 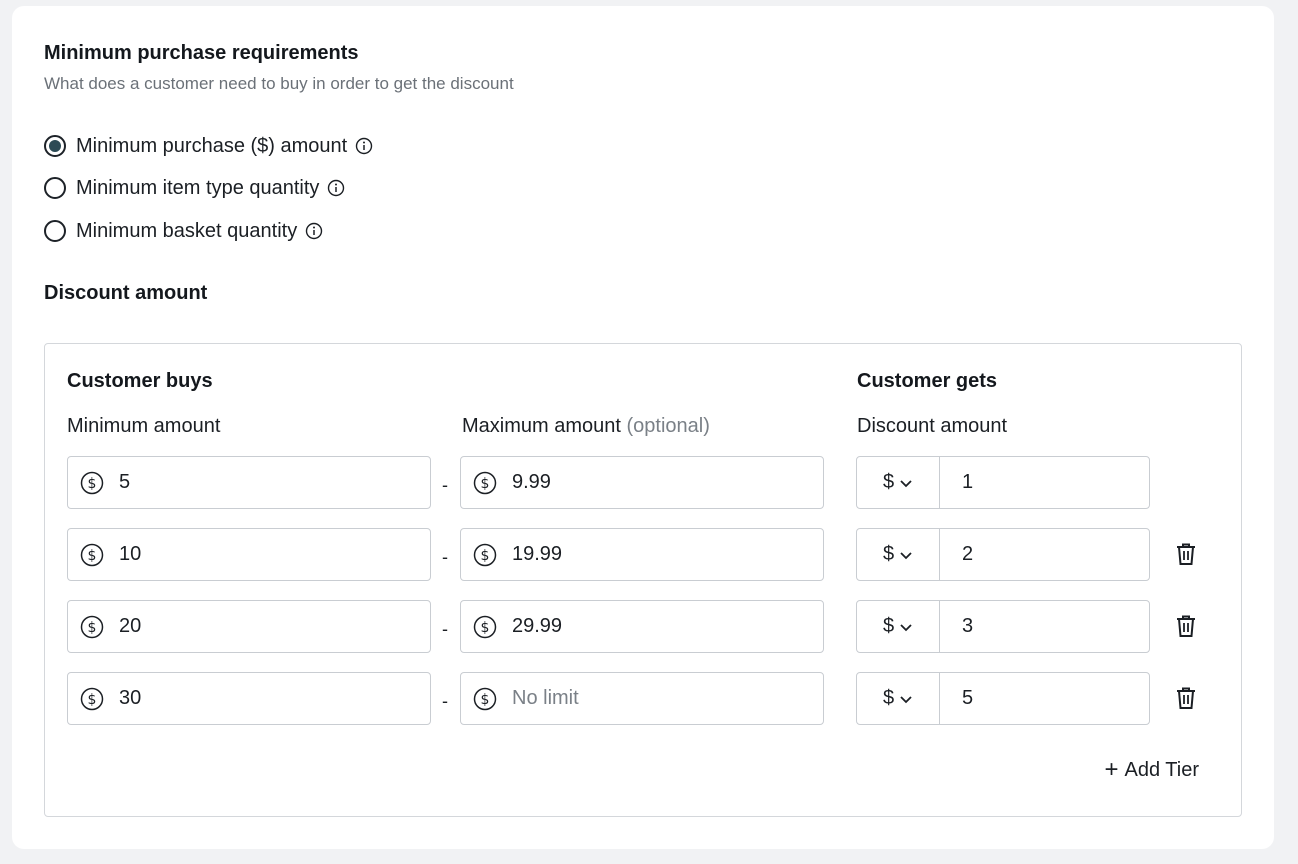 I want to click on discount-value: 2, so click(x=1044, y=554).